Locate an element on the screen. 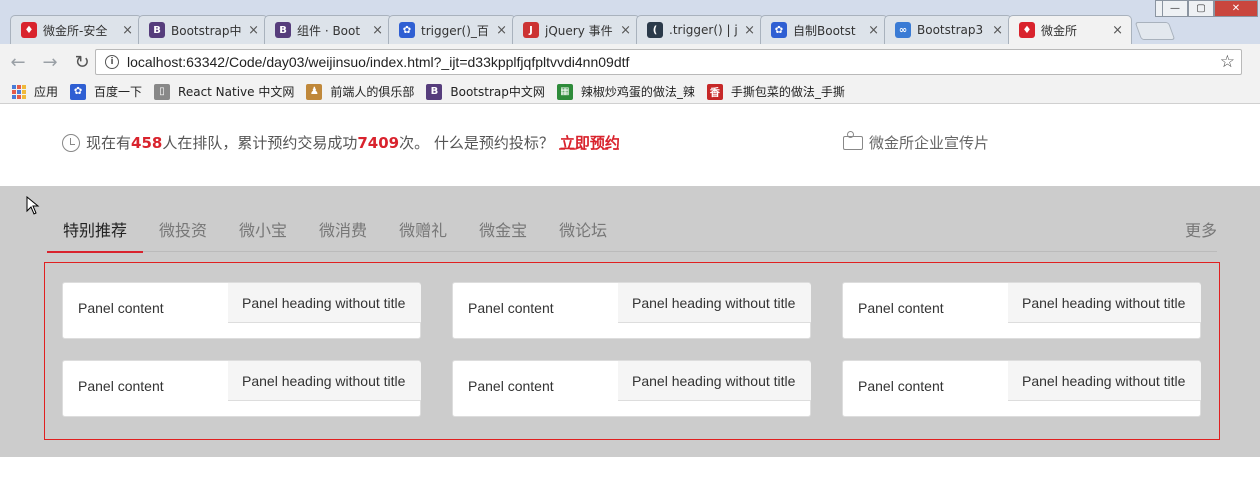 Image resolution: width=1260 pixels, height=502 pixels. bootstrap-logo-icon: B is located at coordinates (157, 30).